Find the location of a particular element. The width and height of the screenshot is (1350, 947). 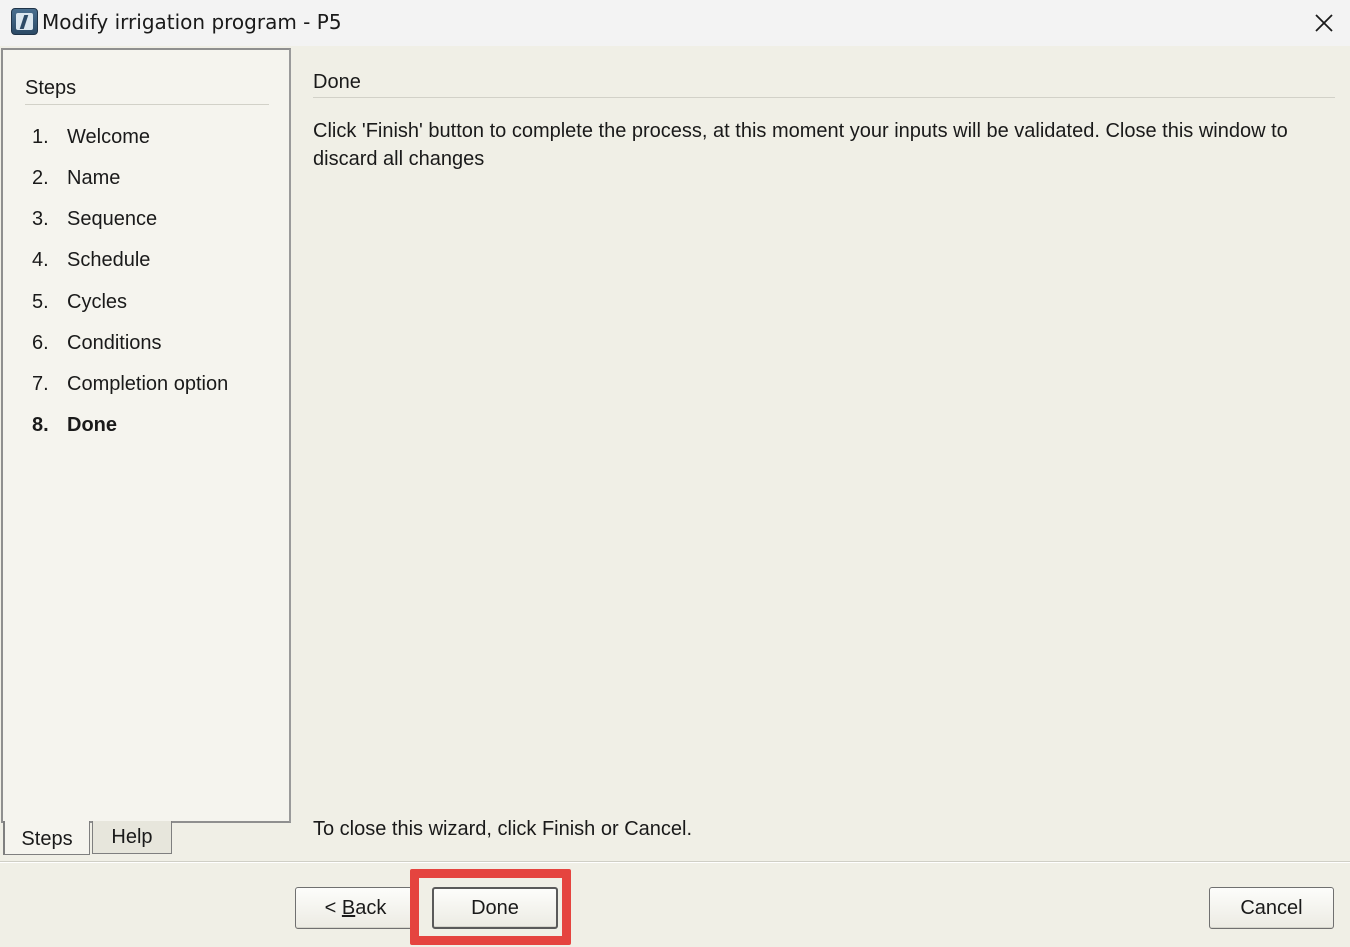

close-window-button is located at coordinates (1324, 23).